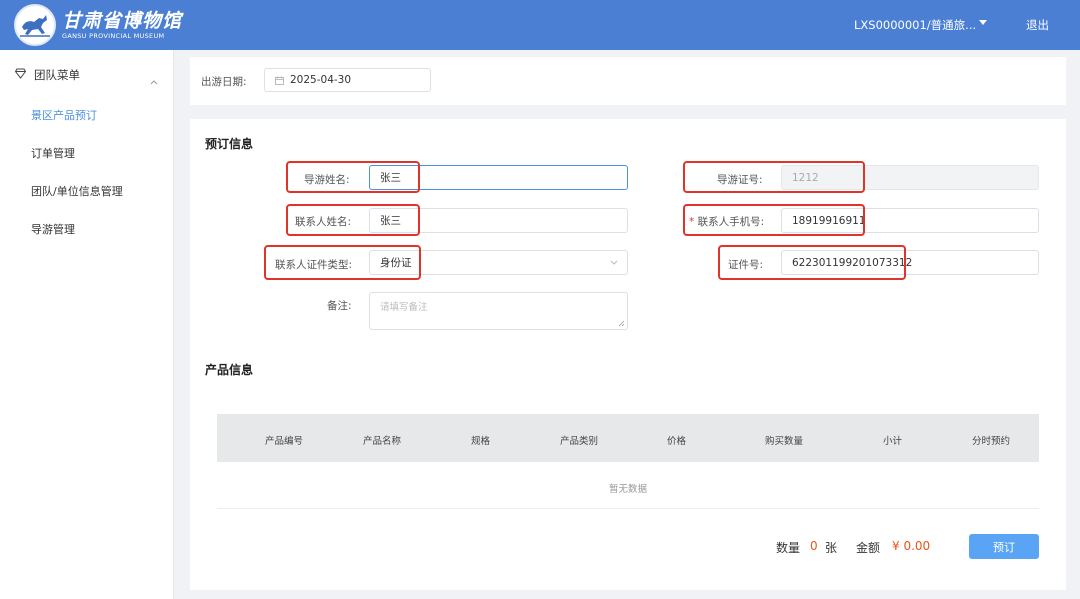  What do you see at coordinates (224, 82) in the screenshot?
I see `travel-date-label: 出游日期:` at bounding box center [224, 82].